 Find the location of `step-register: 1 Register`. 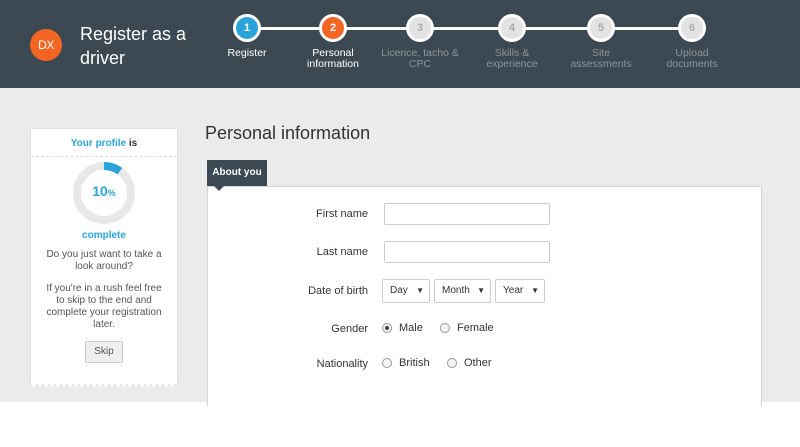

step-register: 1 Register is located at coordinates (247, 36).